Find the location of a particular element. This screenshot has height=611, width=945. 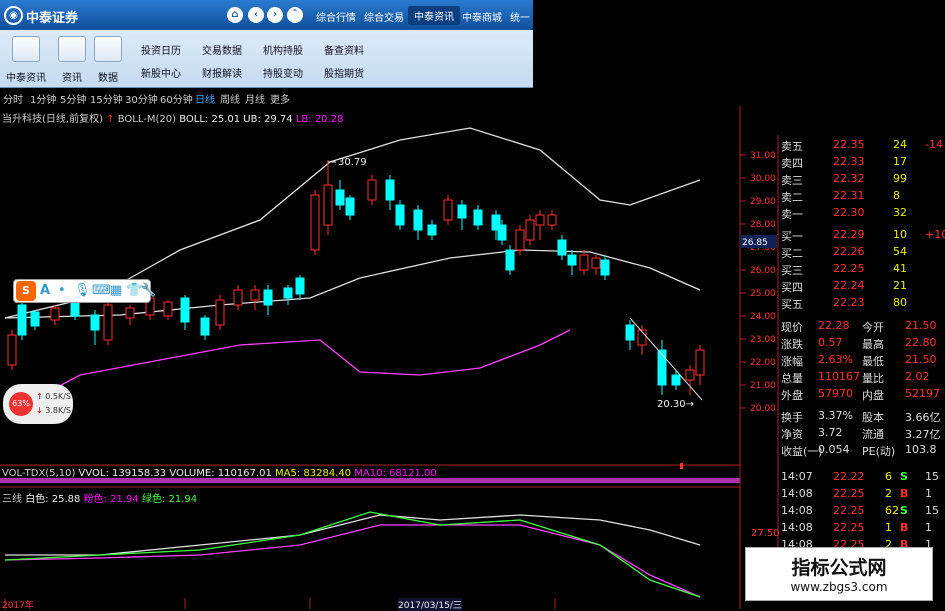

bid-change: +10 is located at coordinates (935, 234).